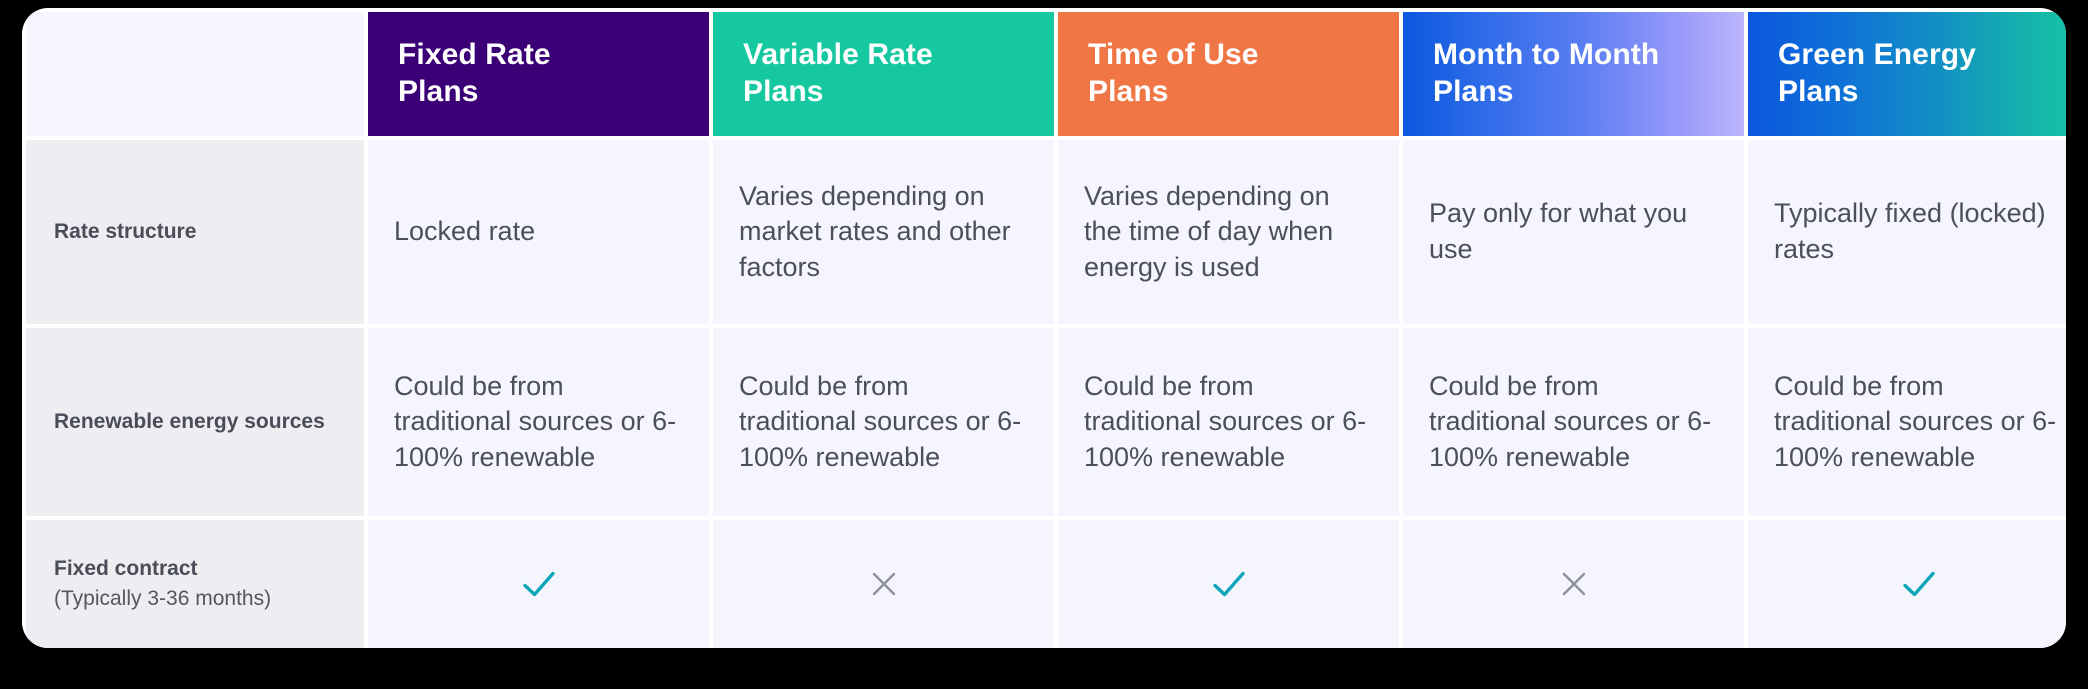 This screenshot has height=689, width=2088. What do you see at coordinates (438, 91) in the screenshot?
I see `column-header-fixed-rate-line2: Plans` at bounding box center [438, 91].